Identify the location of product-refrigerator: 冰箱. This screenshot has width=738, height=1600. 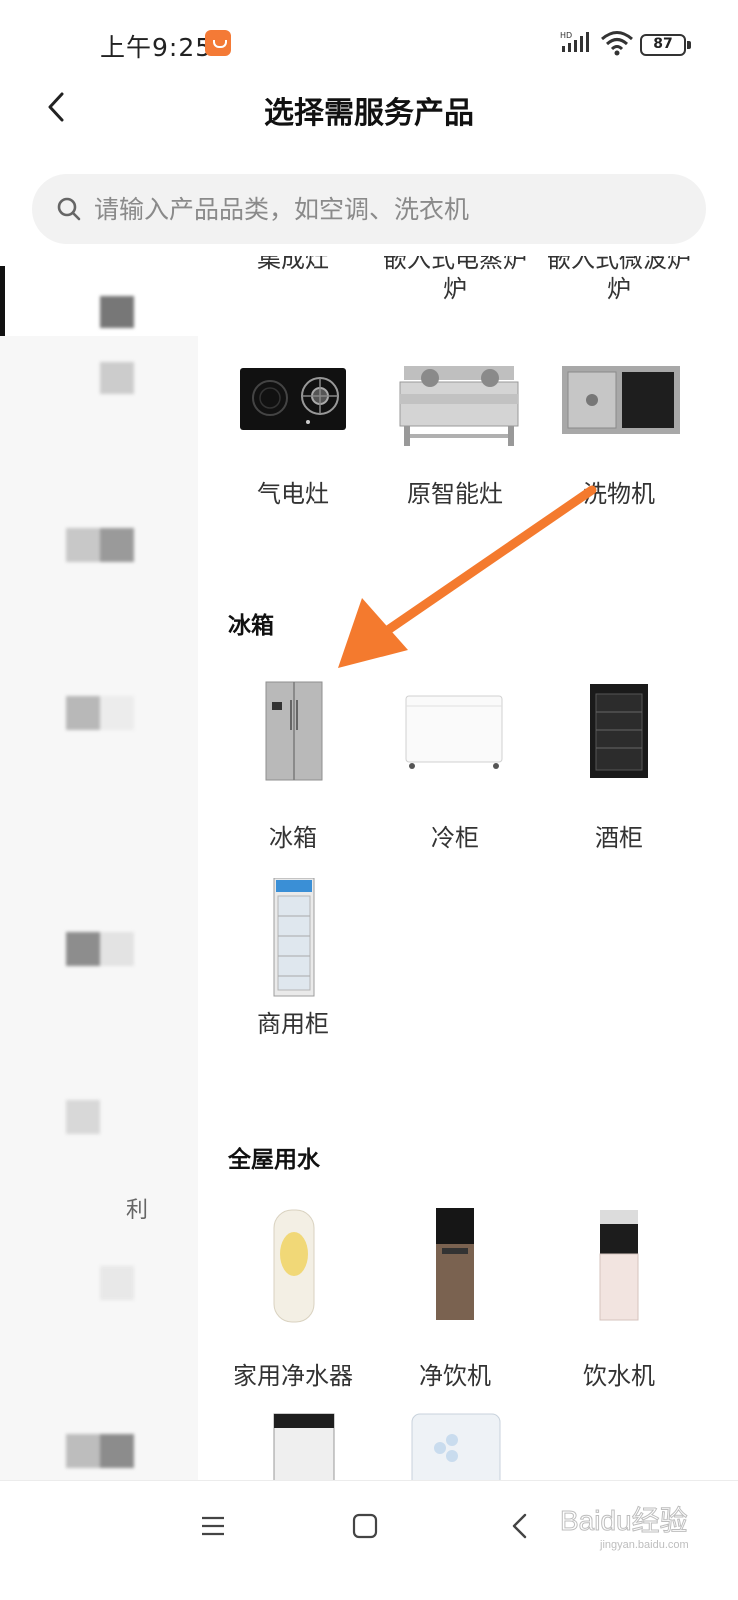
(293, 764).